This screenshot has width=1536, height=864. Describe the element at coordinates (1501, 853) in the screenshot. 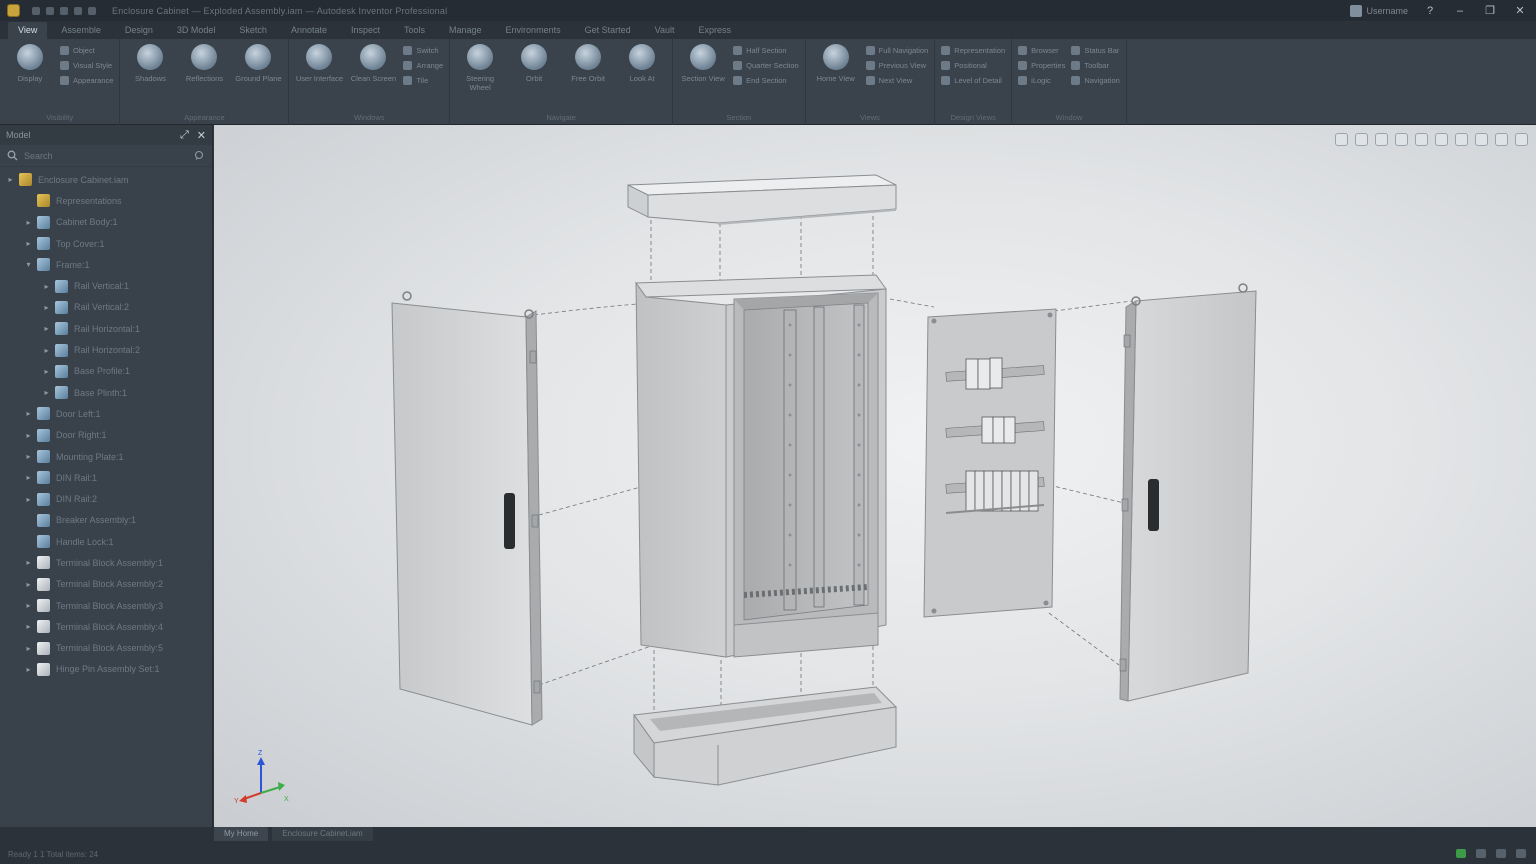

I see `units-icon` at that location.